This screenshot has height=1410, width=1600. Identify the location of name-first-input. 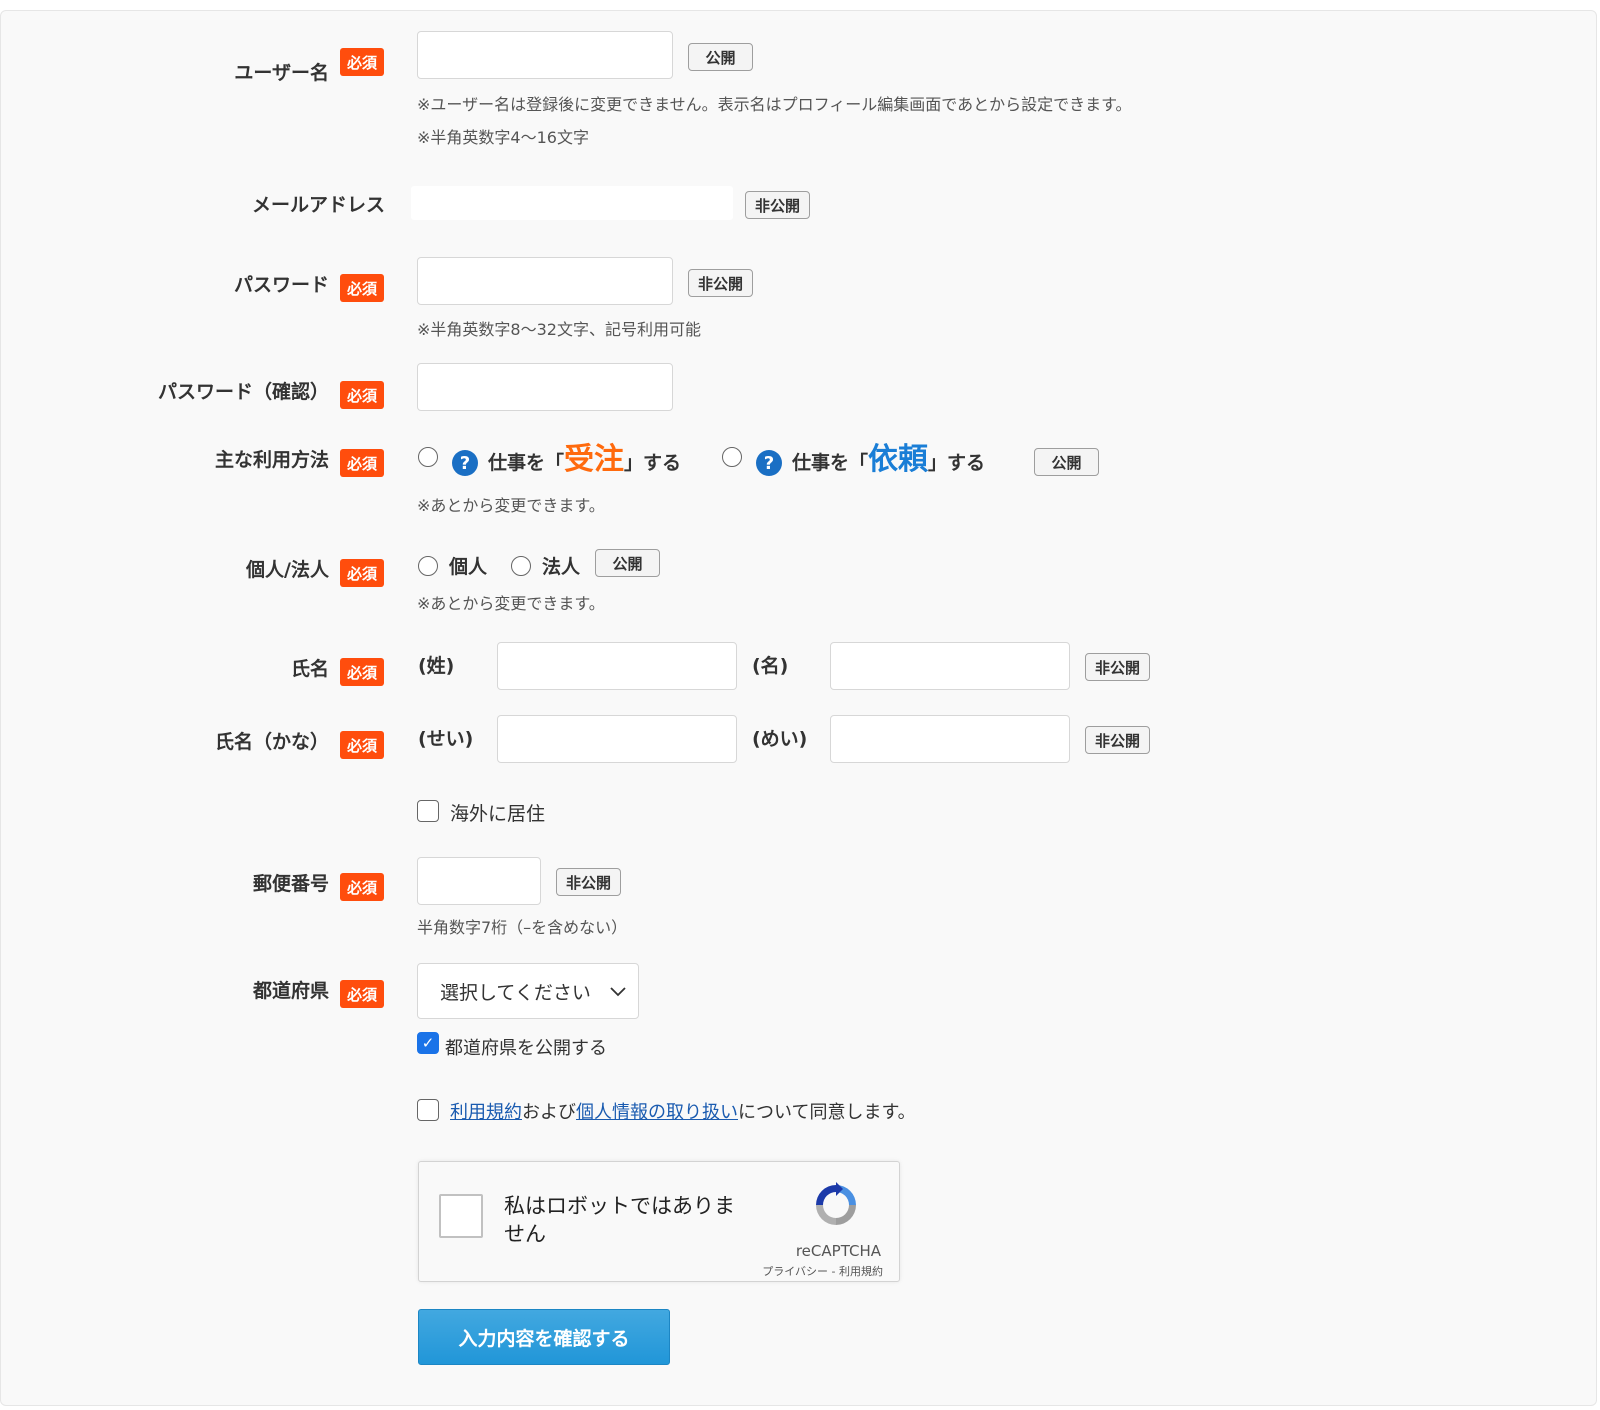
(950, 666).